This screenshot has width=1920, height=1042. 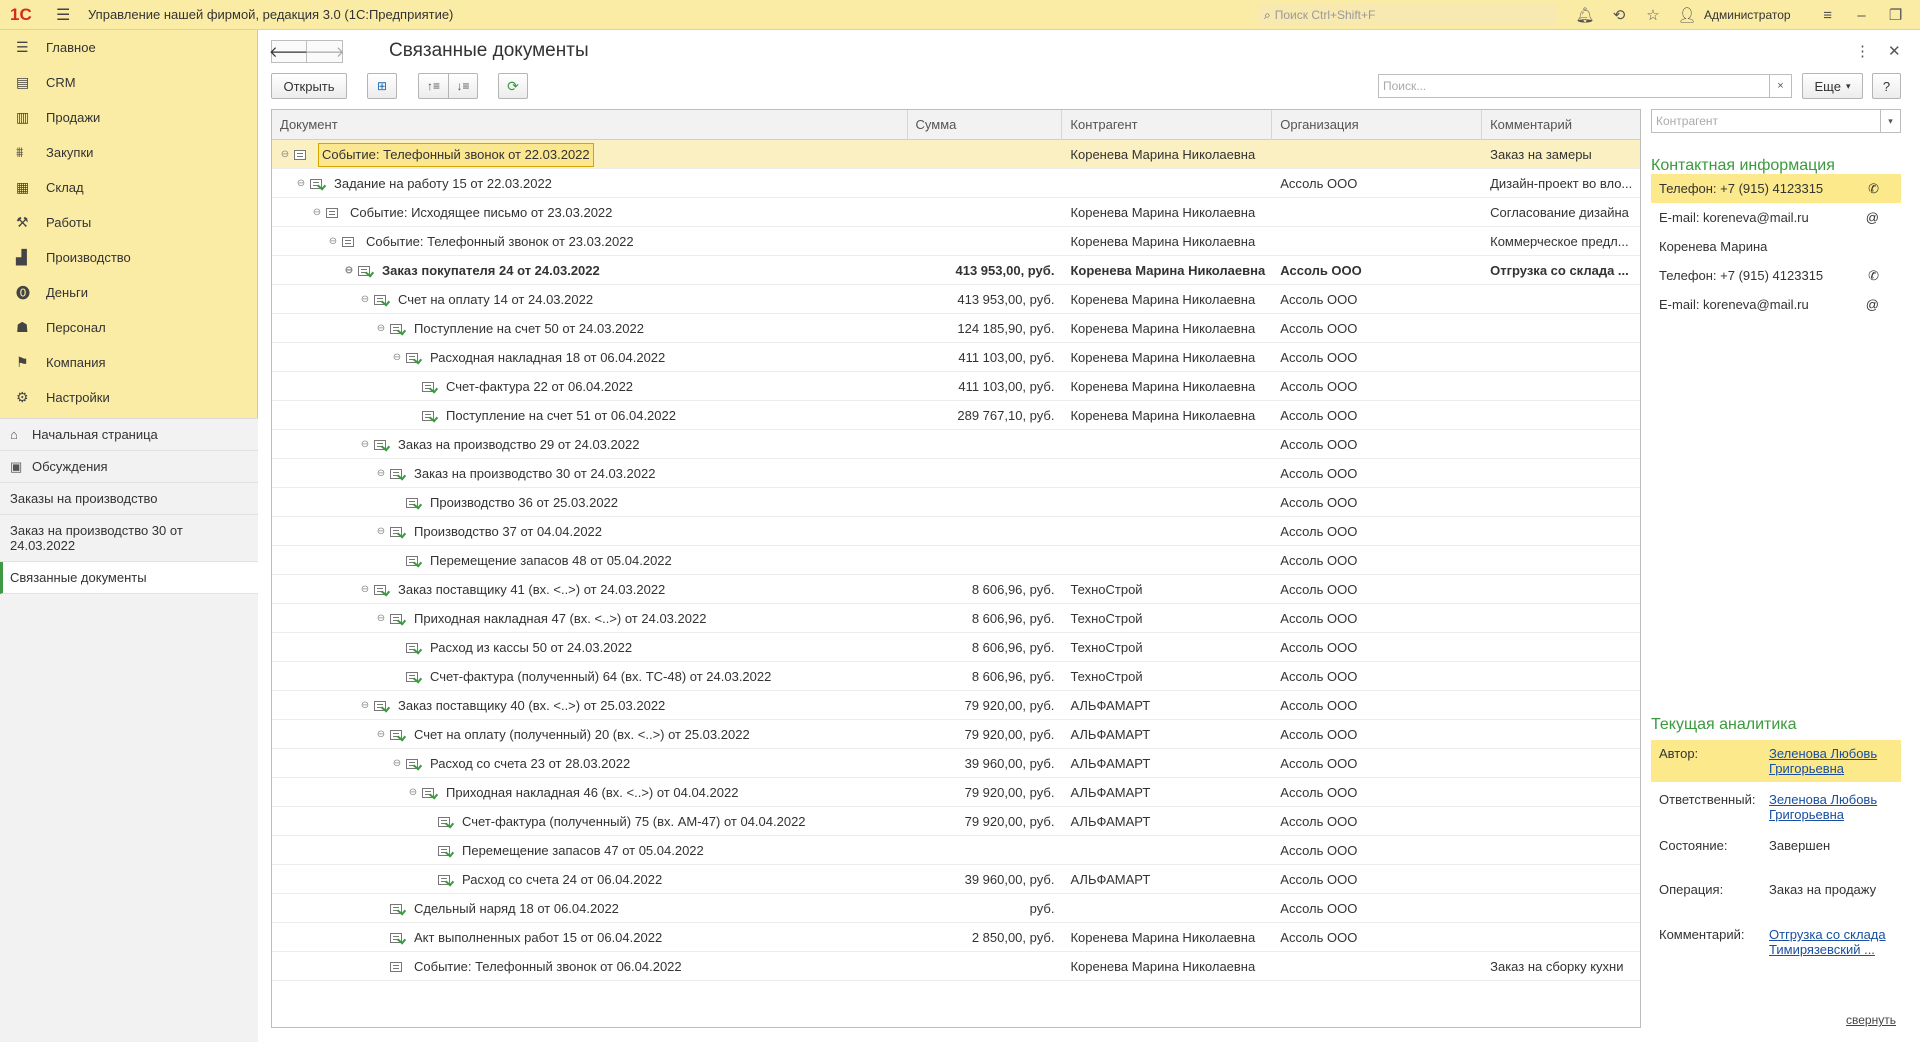 What do you see at coordinates (500, 241) in the screenshot?
I see `document-title: Событие: Телефонный звонок от 23.03.2022` at bounding box center [500, 241].